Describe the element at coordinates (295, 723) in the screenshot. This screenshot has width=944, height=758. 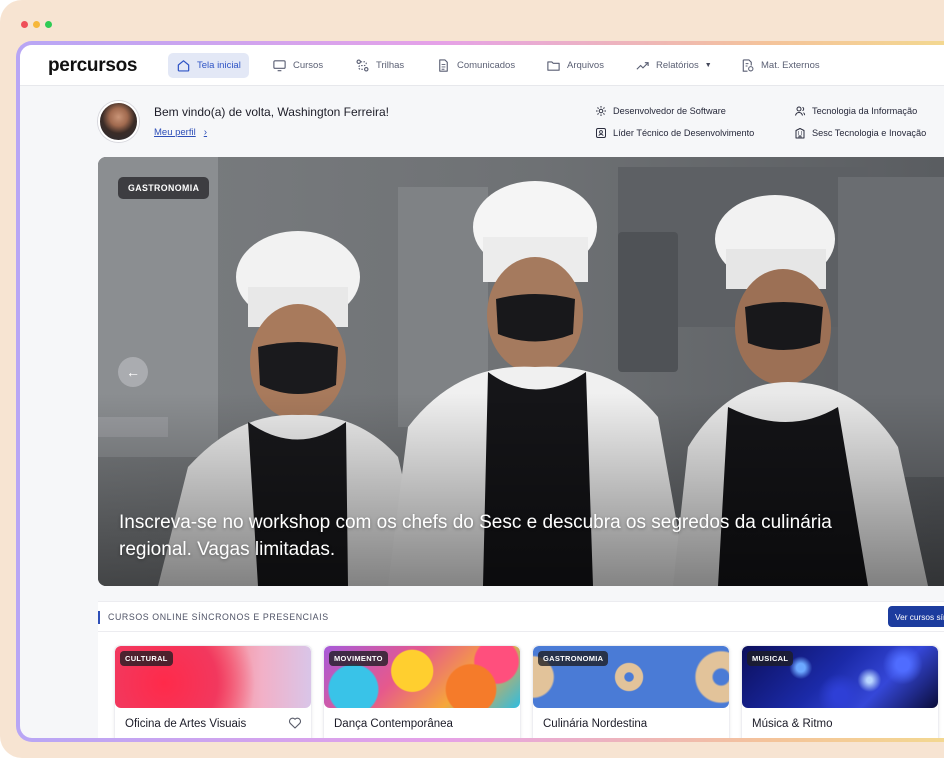
I see `heart-icon` at that location.